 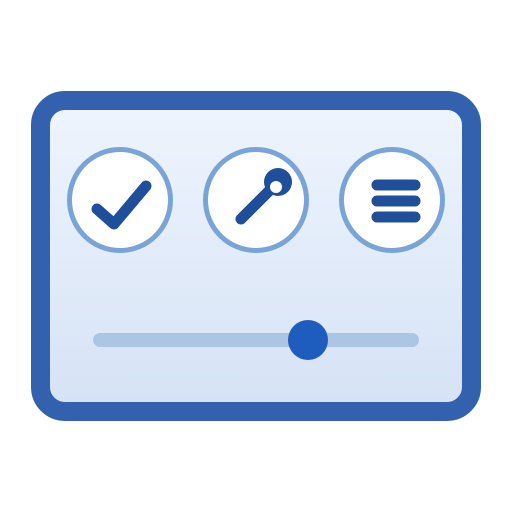 I want to click on check-icon, so click(x=121, y=205).